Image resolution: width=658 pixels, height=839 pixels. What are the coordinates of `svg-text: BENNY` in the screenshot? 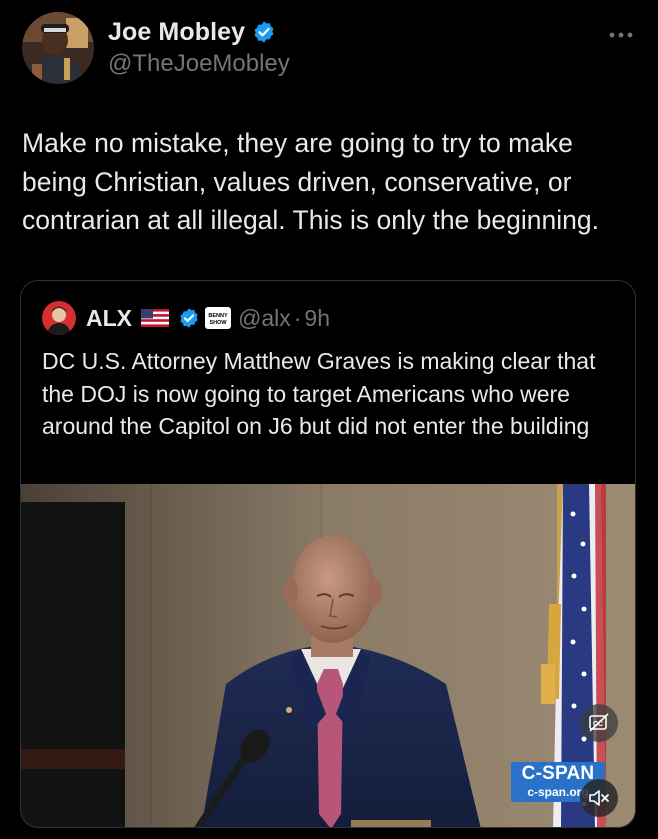 It's located at (218, 316).